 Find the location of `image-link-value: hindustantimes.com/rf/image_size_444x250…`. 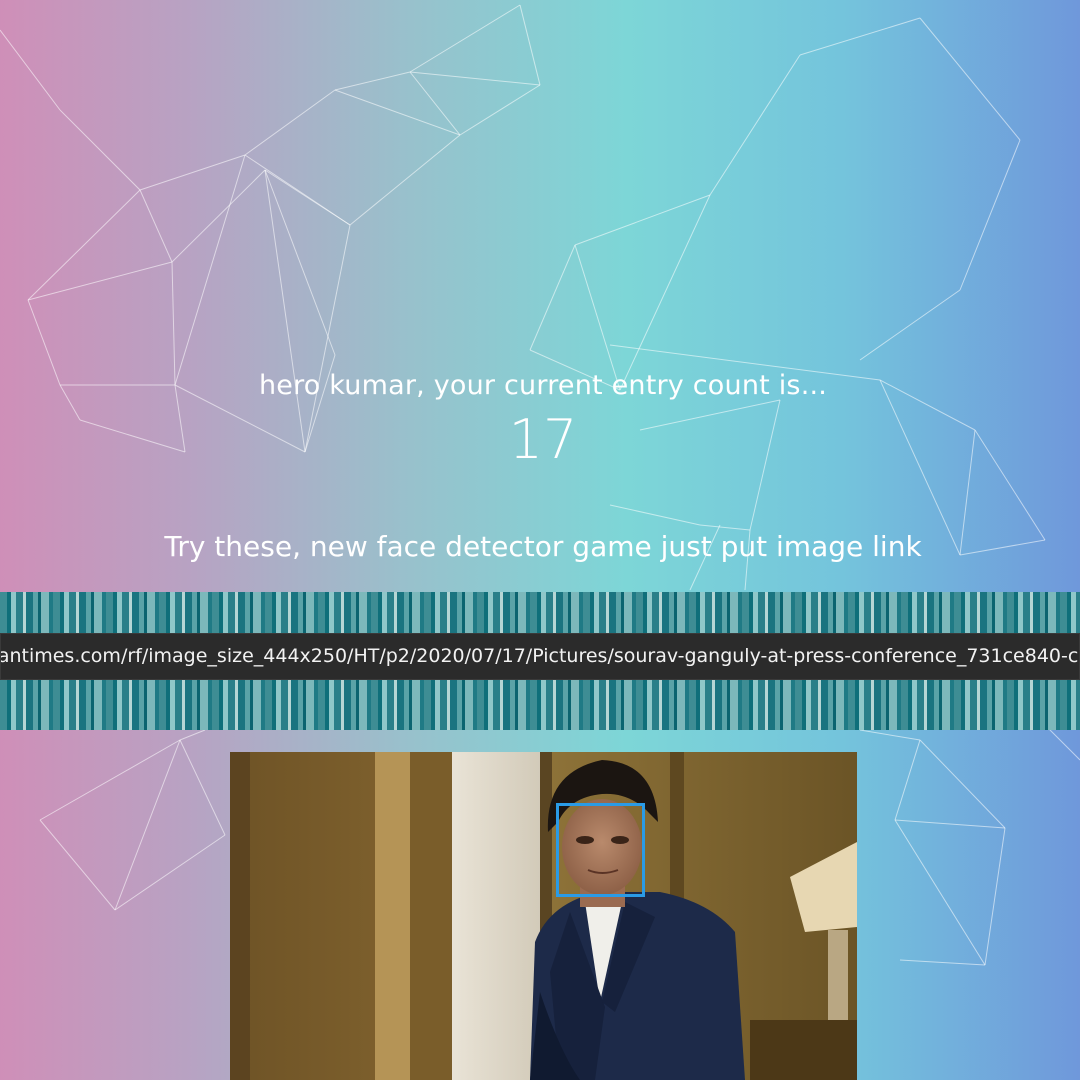

image-link-value: hindustantimes.com/rf/image_size_444x250… is located at coordinates (540, 656).